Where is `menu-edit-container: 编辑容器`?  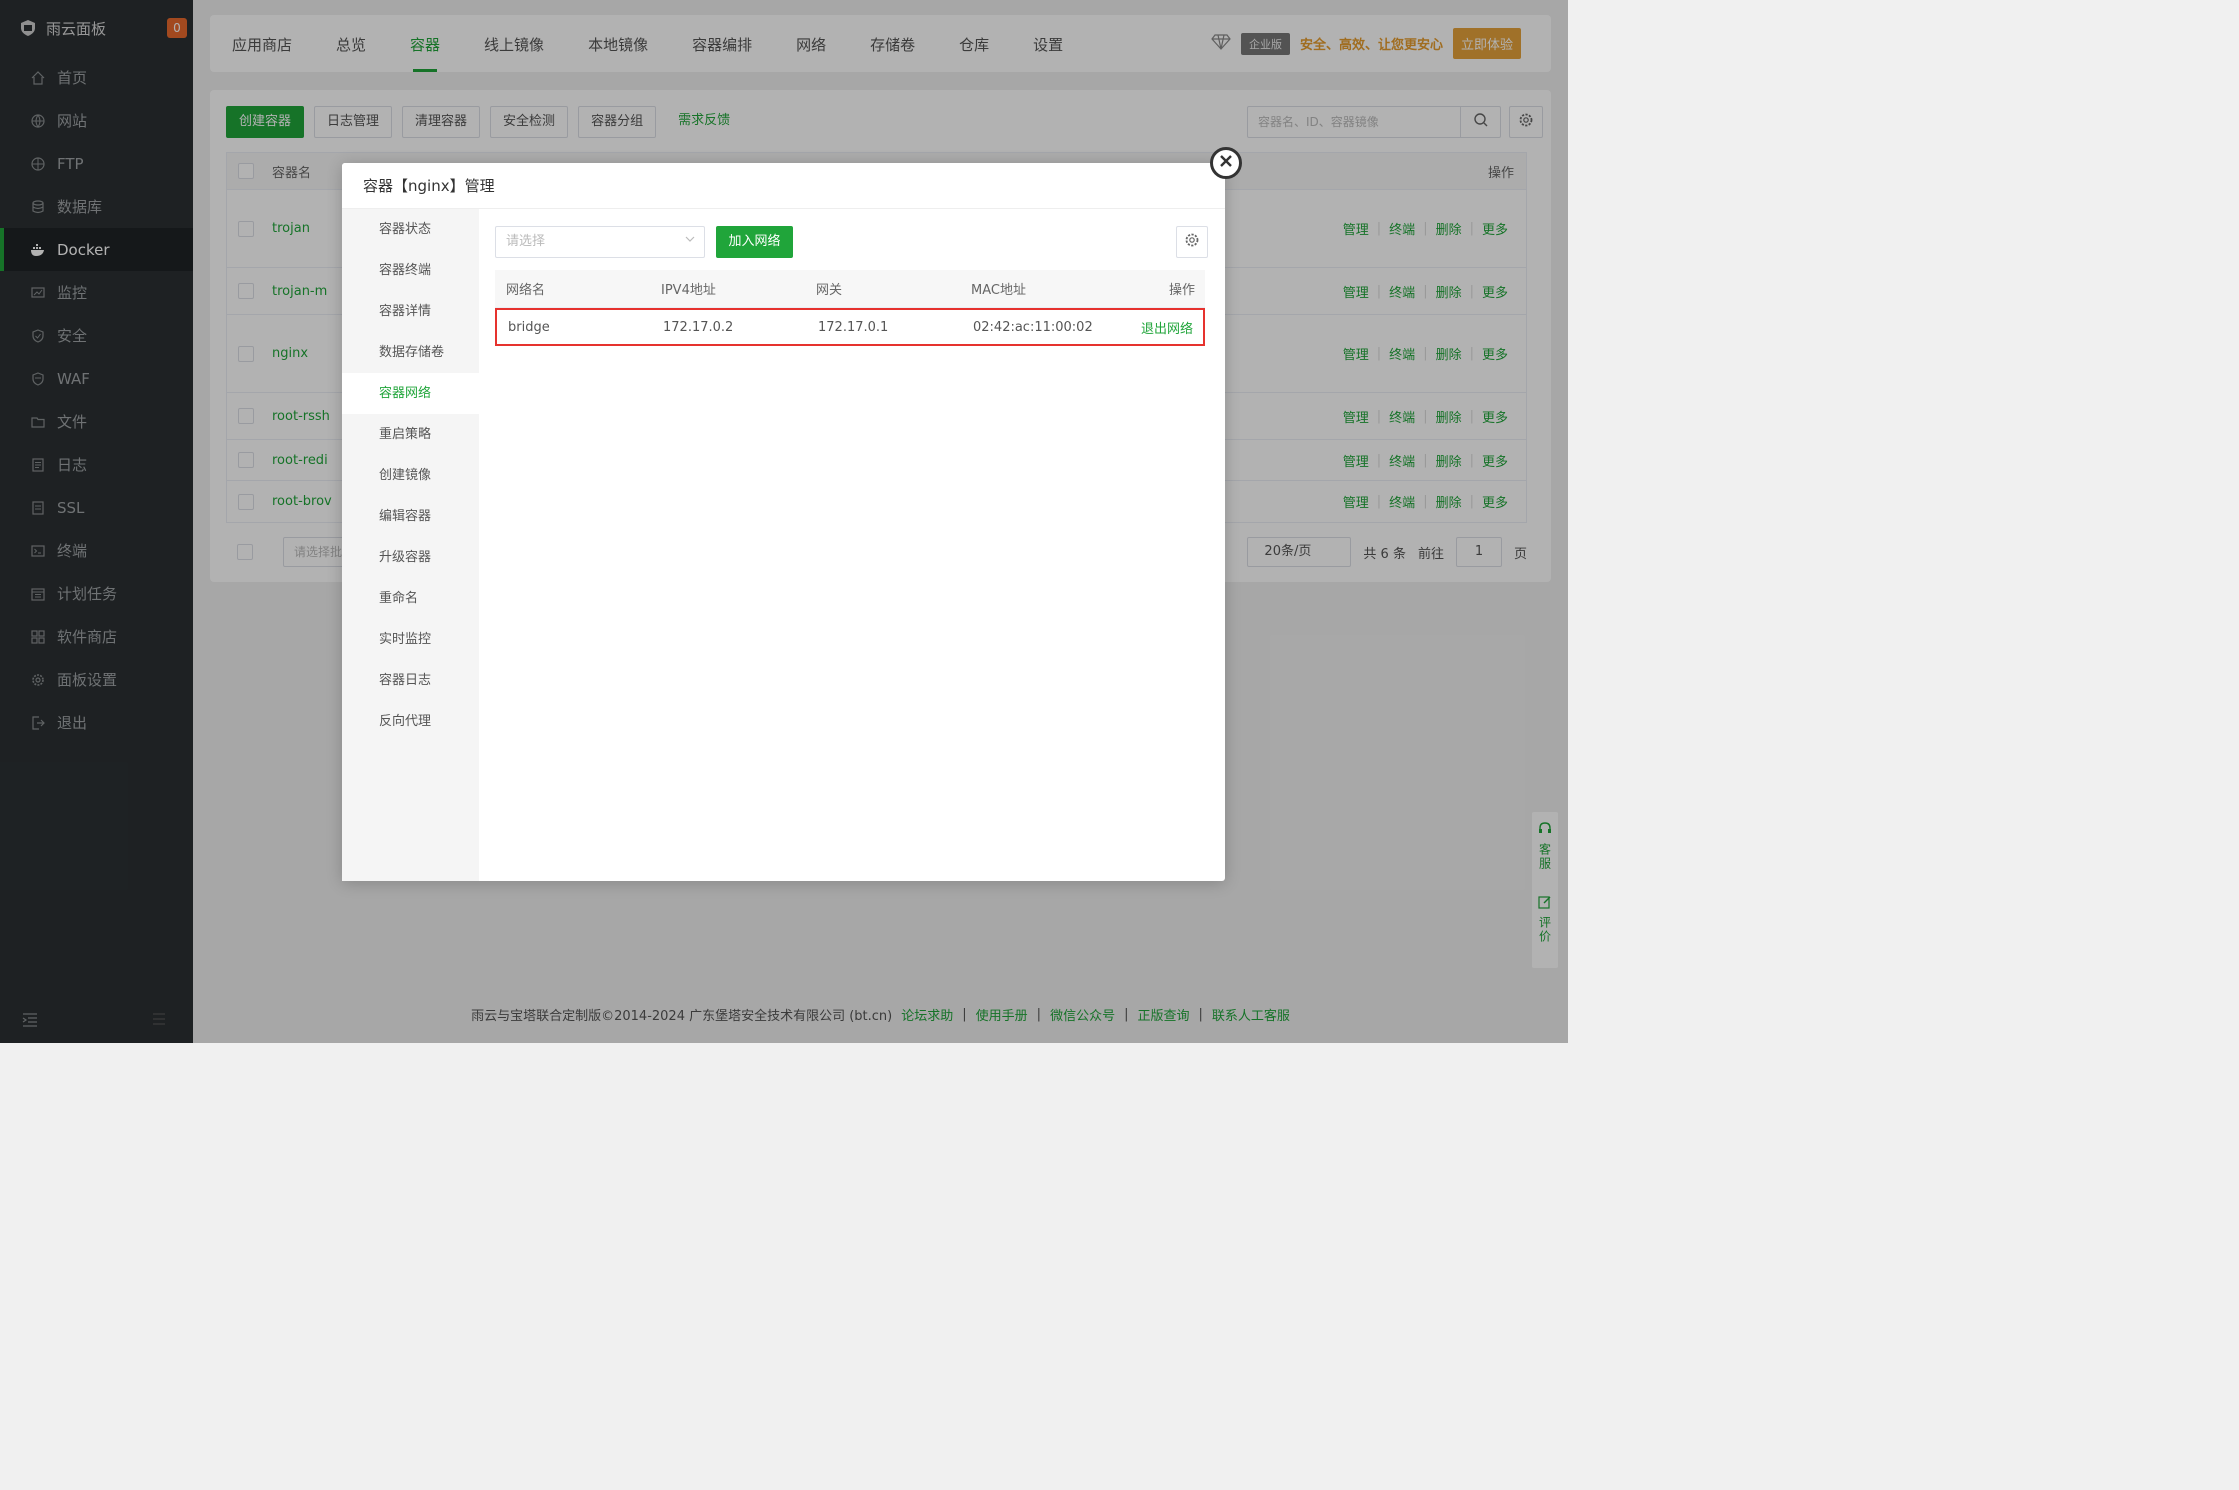
menu-edit-container: 编辑容器 is located at coordinates (410, 516).